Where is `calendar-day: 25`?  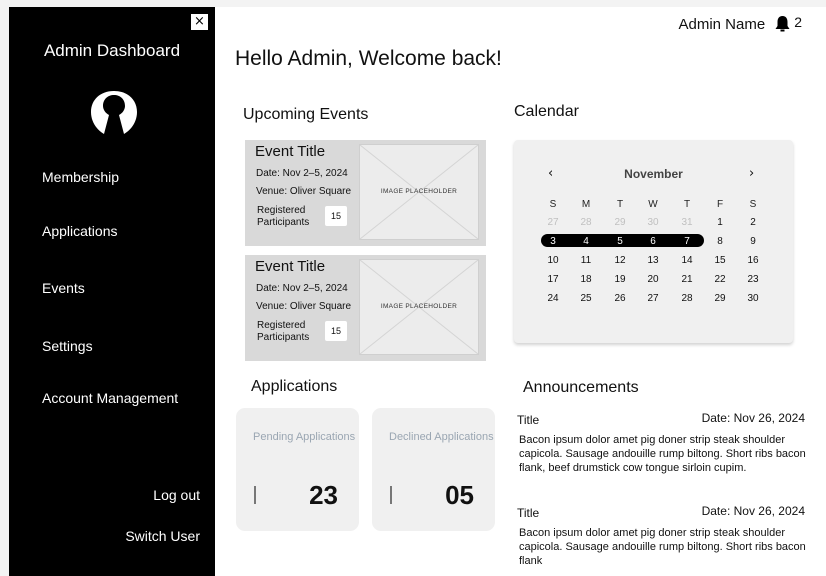 calendar-day: 25 is located at coordinates (586, 298).